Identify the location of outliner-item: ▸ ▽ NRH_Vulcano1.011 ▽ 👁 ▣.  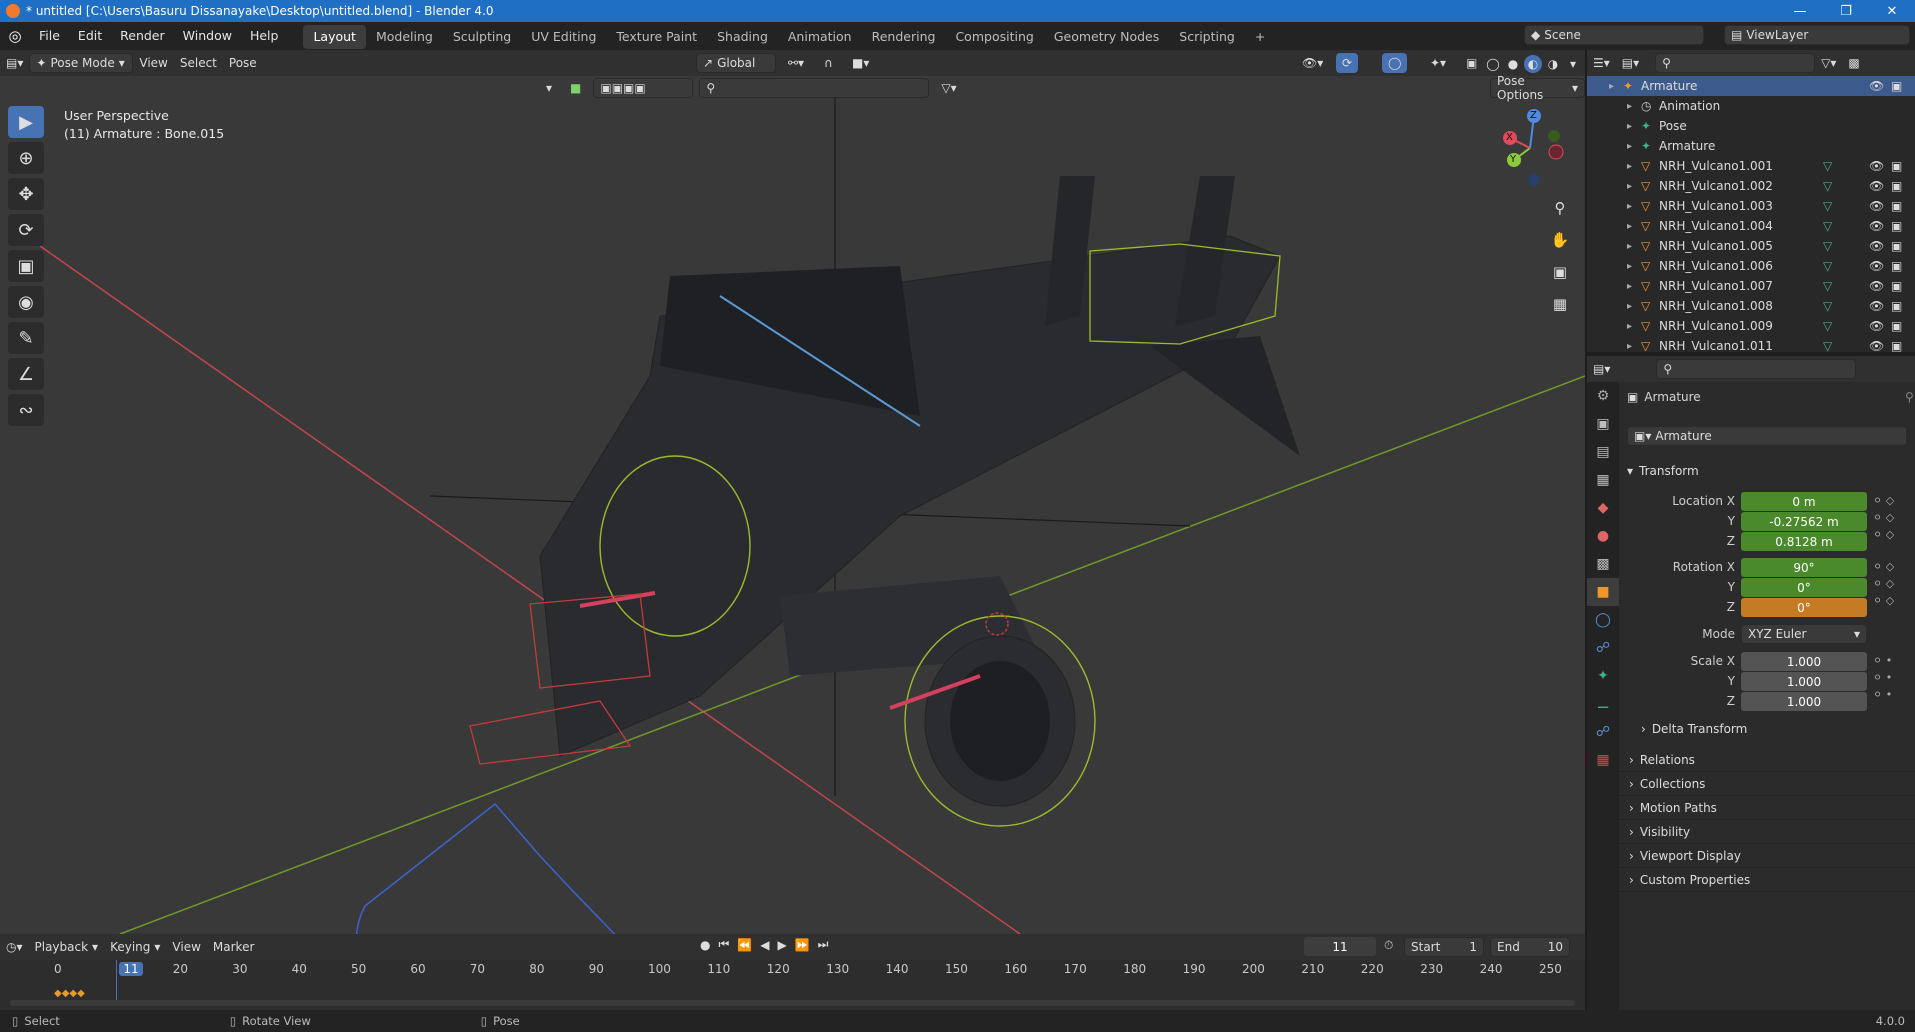
(1751, 344).